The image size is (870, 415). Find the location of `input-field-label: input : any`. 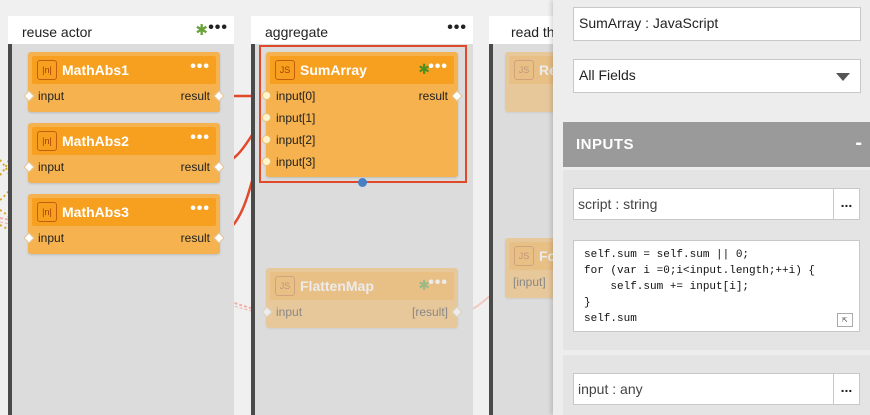

input-field-label: input : any is located at coordinates (610, 389).